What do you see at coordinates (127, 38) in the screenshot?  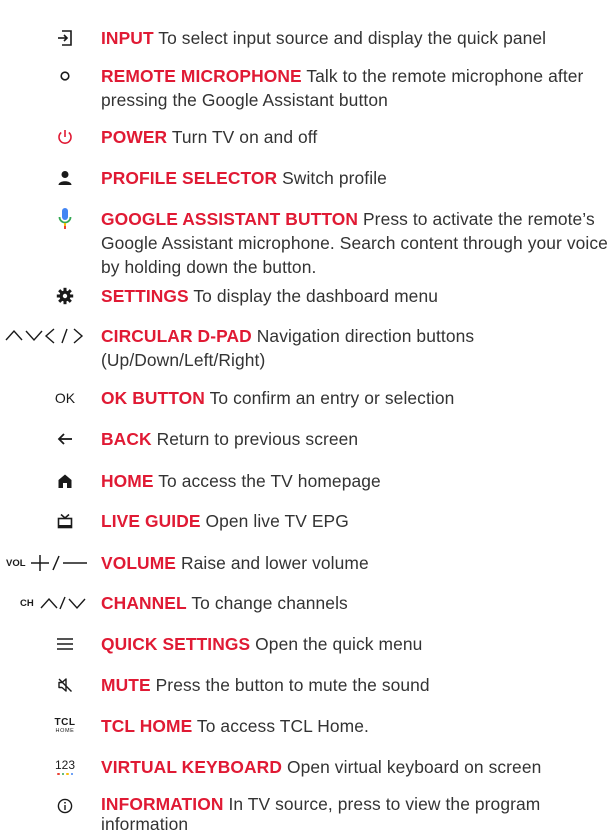 I see `item-label: INPUT` at bounding box center [127, 38].